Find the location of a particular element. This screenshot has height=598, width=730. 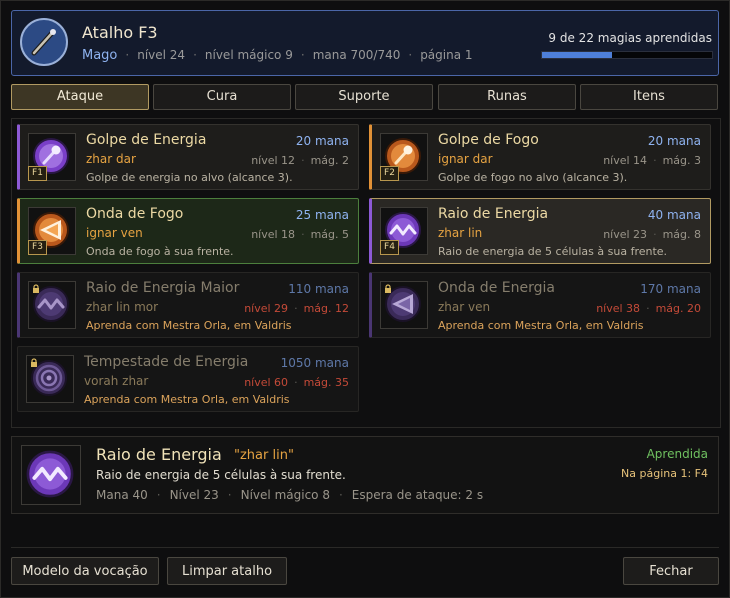

tab-ataque: Ataque is located at coordinates (80, 97).